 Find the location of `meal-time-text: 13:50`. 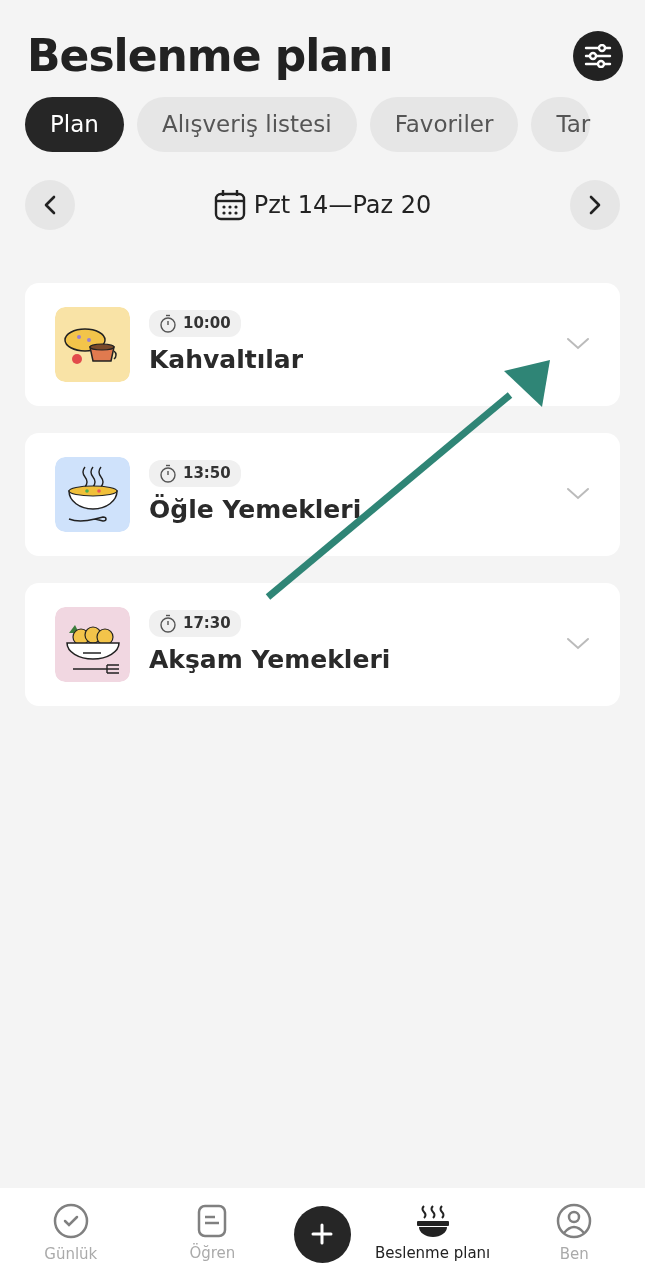

meal-time-text: 13:50 is located at coordinates (207, 474).